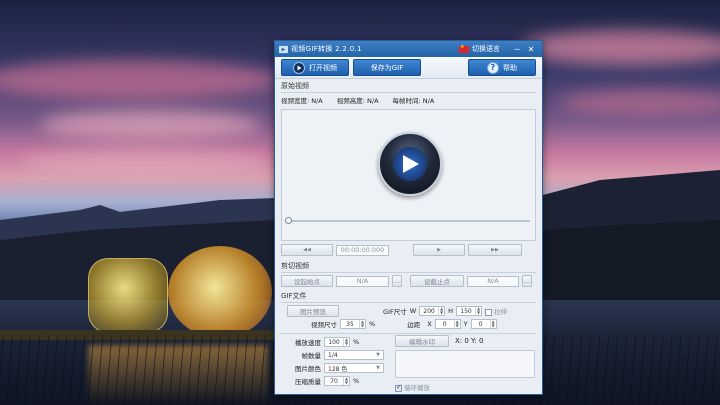 Image resolution: width=720 pixels, height=405 pixels. What do you see at coordinates (307, 250) in the screenshot?
I see `rewind-button: ◀◀` at bounding box center [307, 250].